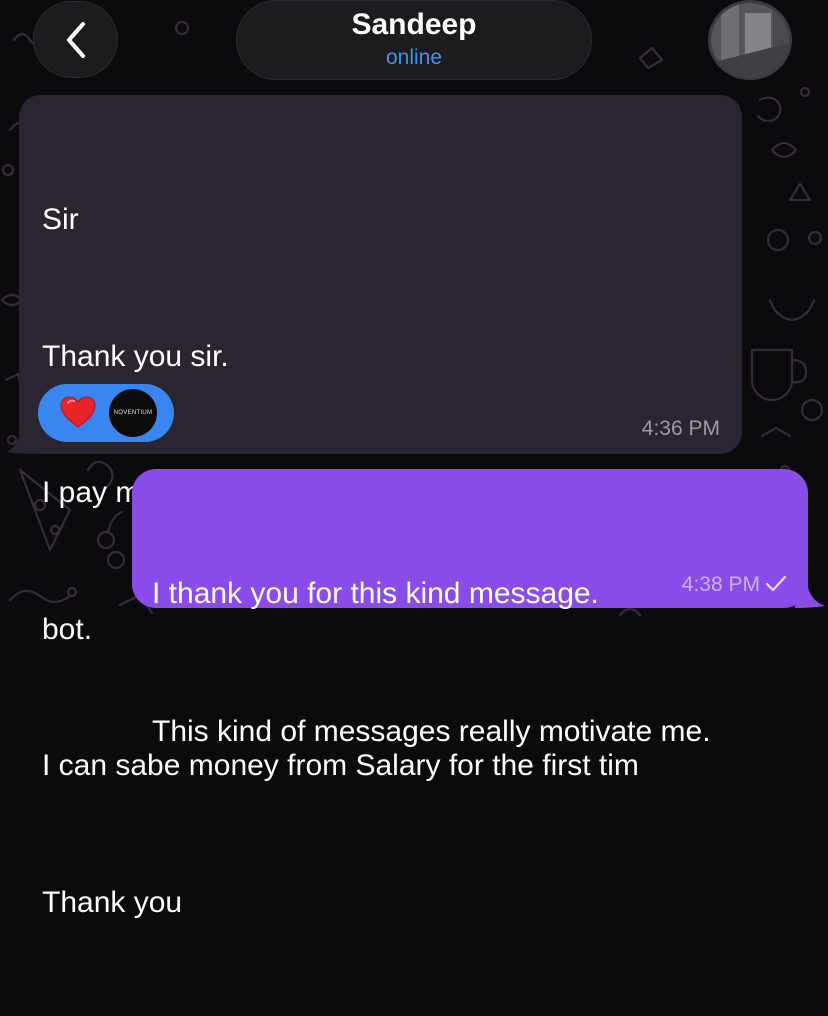  Describe the element at coordinates (60, 219) in the screenshot. I see `message-line: Sir` at that location.